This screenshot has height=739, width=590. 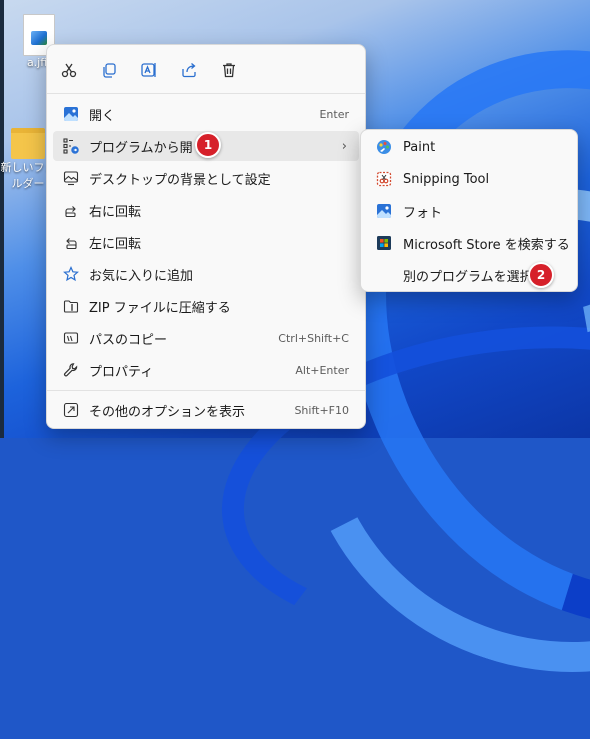 I want to click on menu-item-label: 左に回転, so click(x=115, y=244).